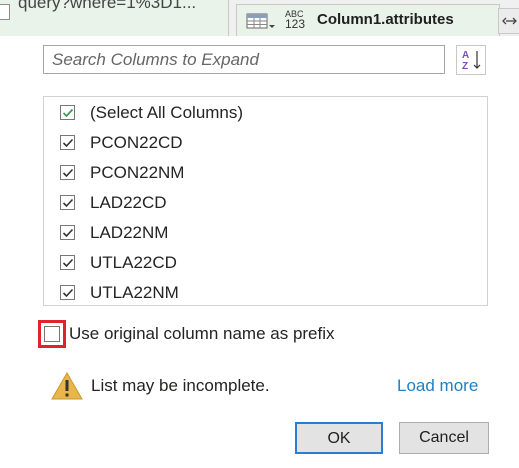 The image size is (519, 468). What do you see at coordinates (437, 386) in the screenshot?
I see `load-more-link: Load more` at bounding box center [437, 386].